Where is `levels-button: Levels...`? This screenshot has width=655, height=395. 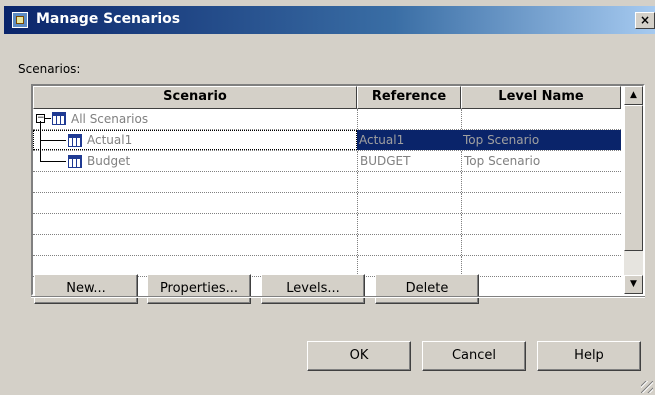
levels-button: Levels... is located at coordinates (313, 289).